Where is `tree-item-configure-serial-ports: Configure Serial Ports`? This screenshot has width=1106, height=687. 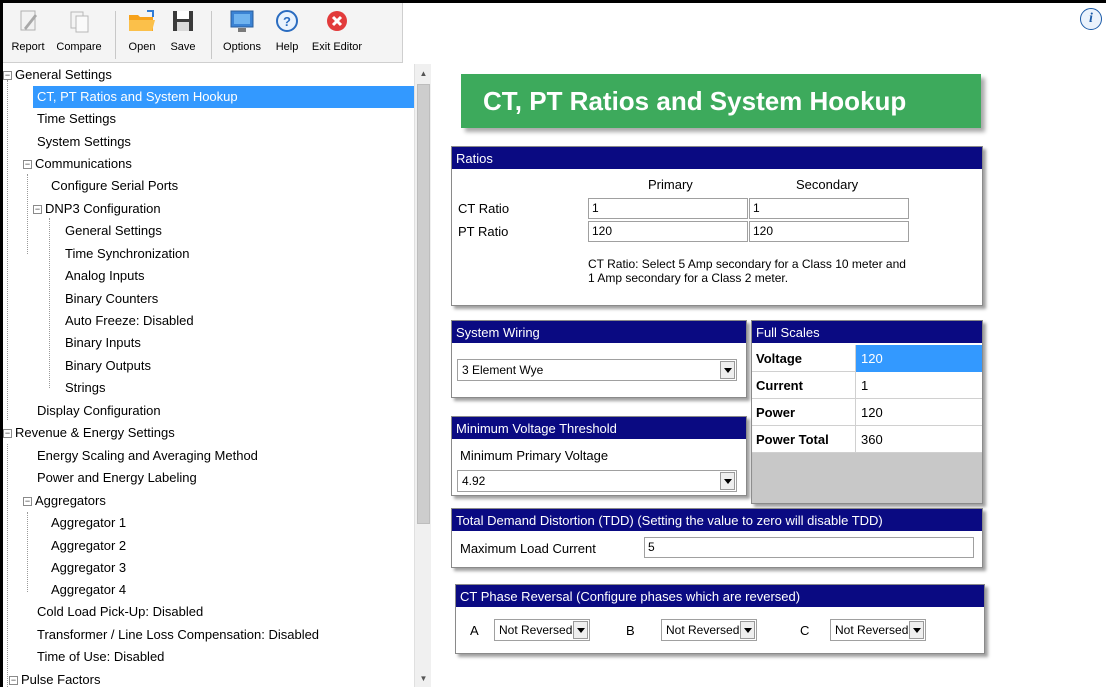 tree-item-configure-serial-ports: Configure Serial Ports is located at coordinates (114, 186).